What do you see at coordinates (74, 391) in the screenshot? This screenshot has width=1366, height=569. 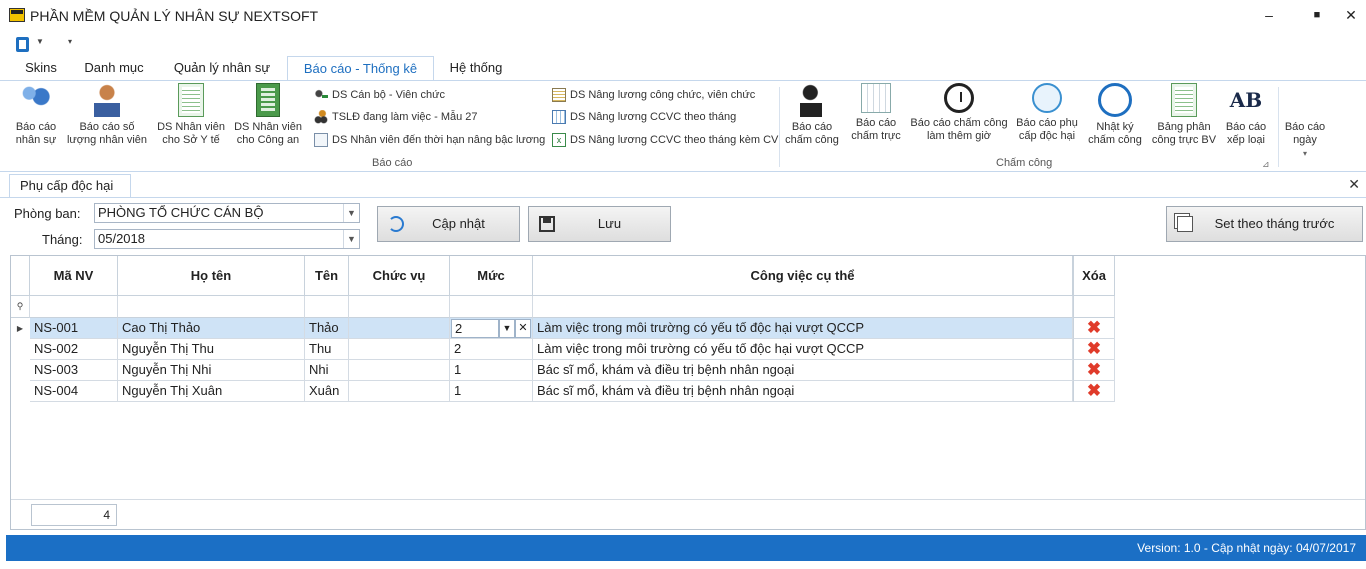 I see `cell-ma-nv: NS-004` at bounding box center [74, 391].